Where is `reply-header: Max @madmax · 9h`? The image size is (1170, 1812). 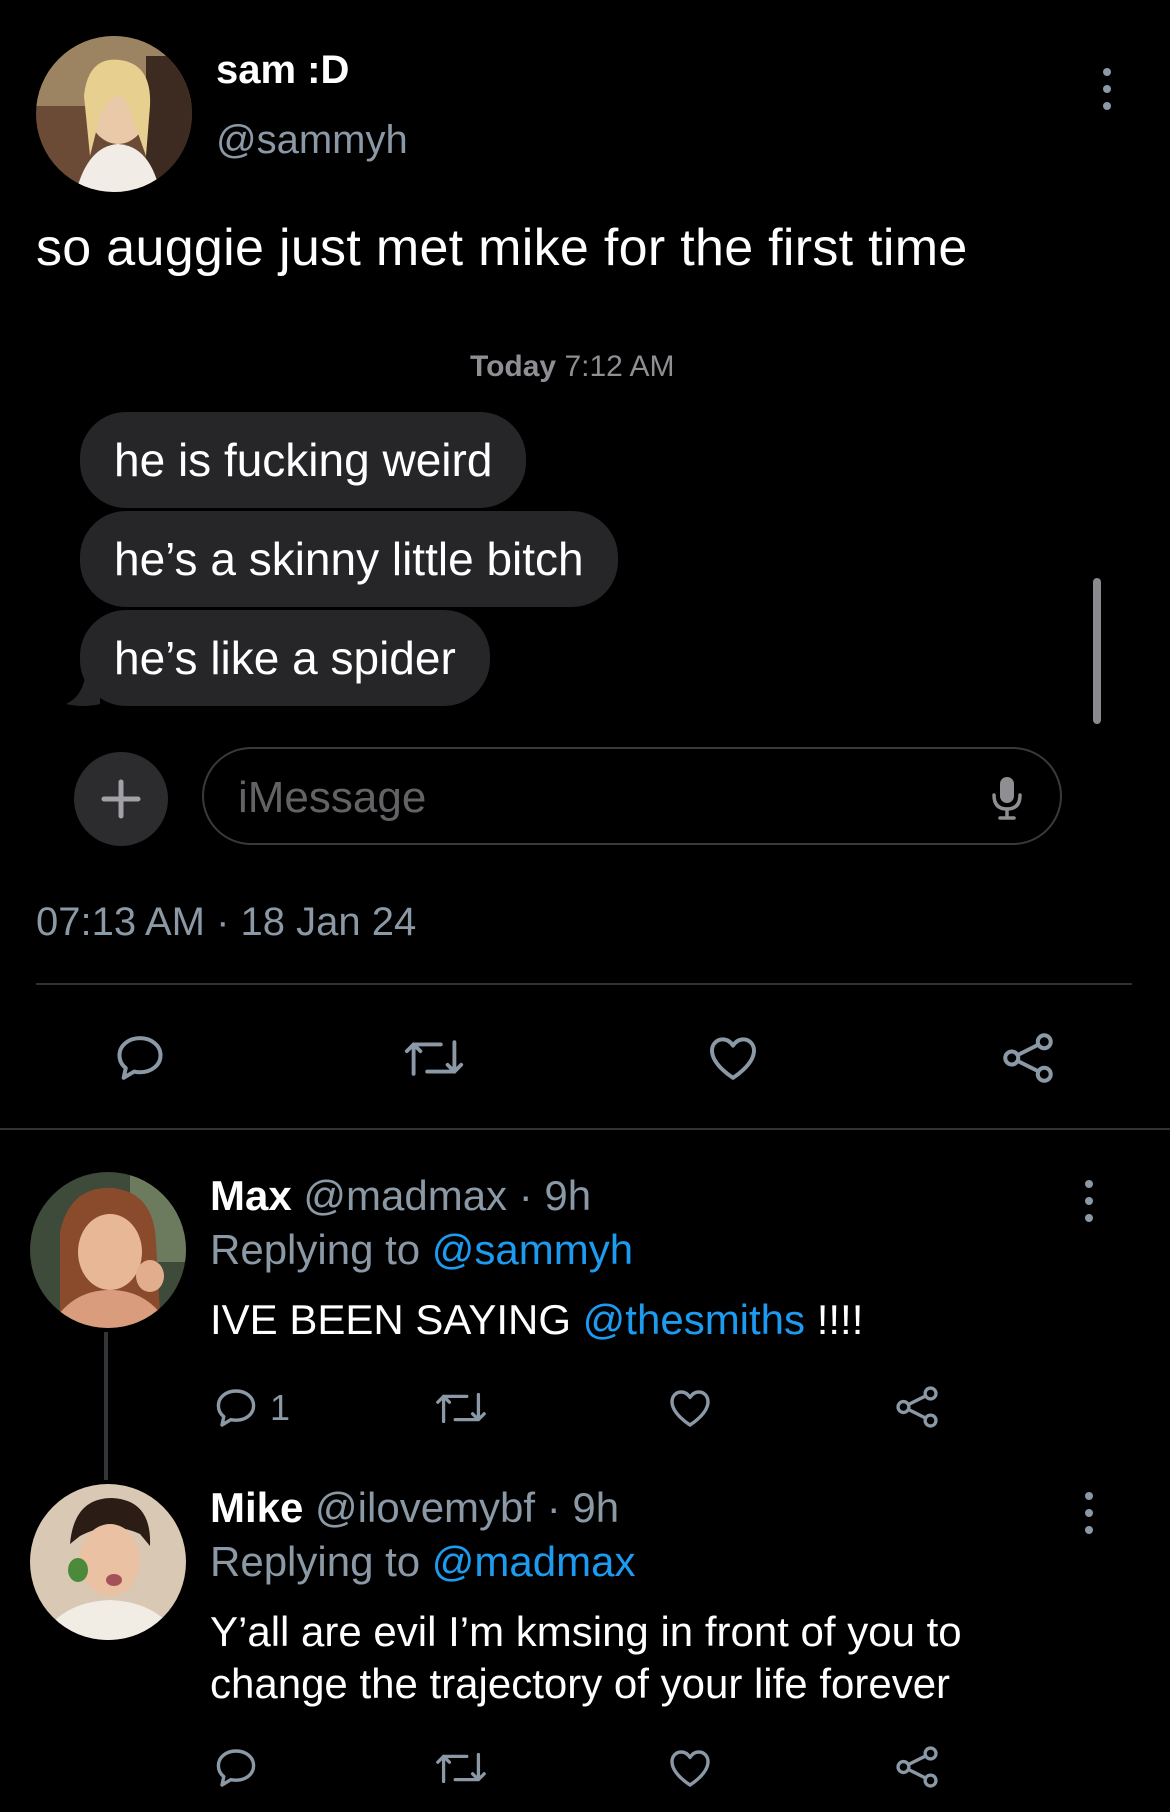 reply-header: Max @madmax · 9h is located at coordinates (400, 1196).